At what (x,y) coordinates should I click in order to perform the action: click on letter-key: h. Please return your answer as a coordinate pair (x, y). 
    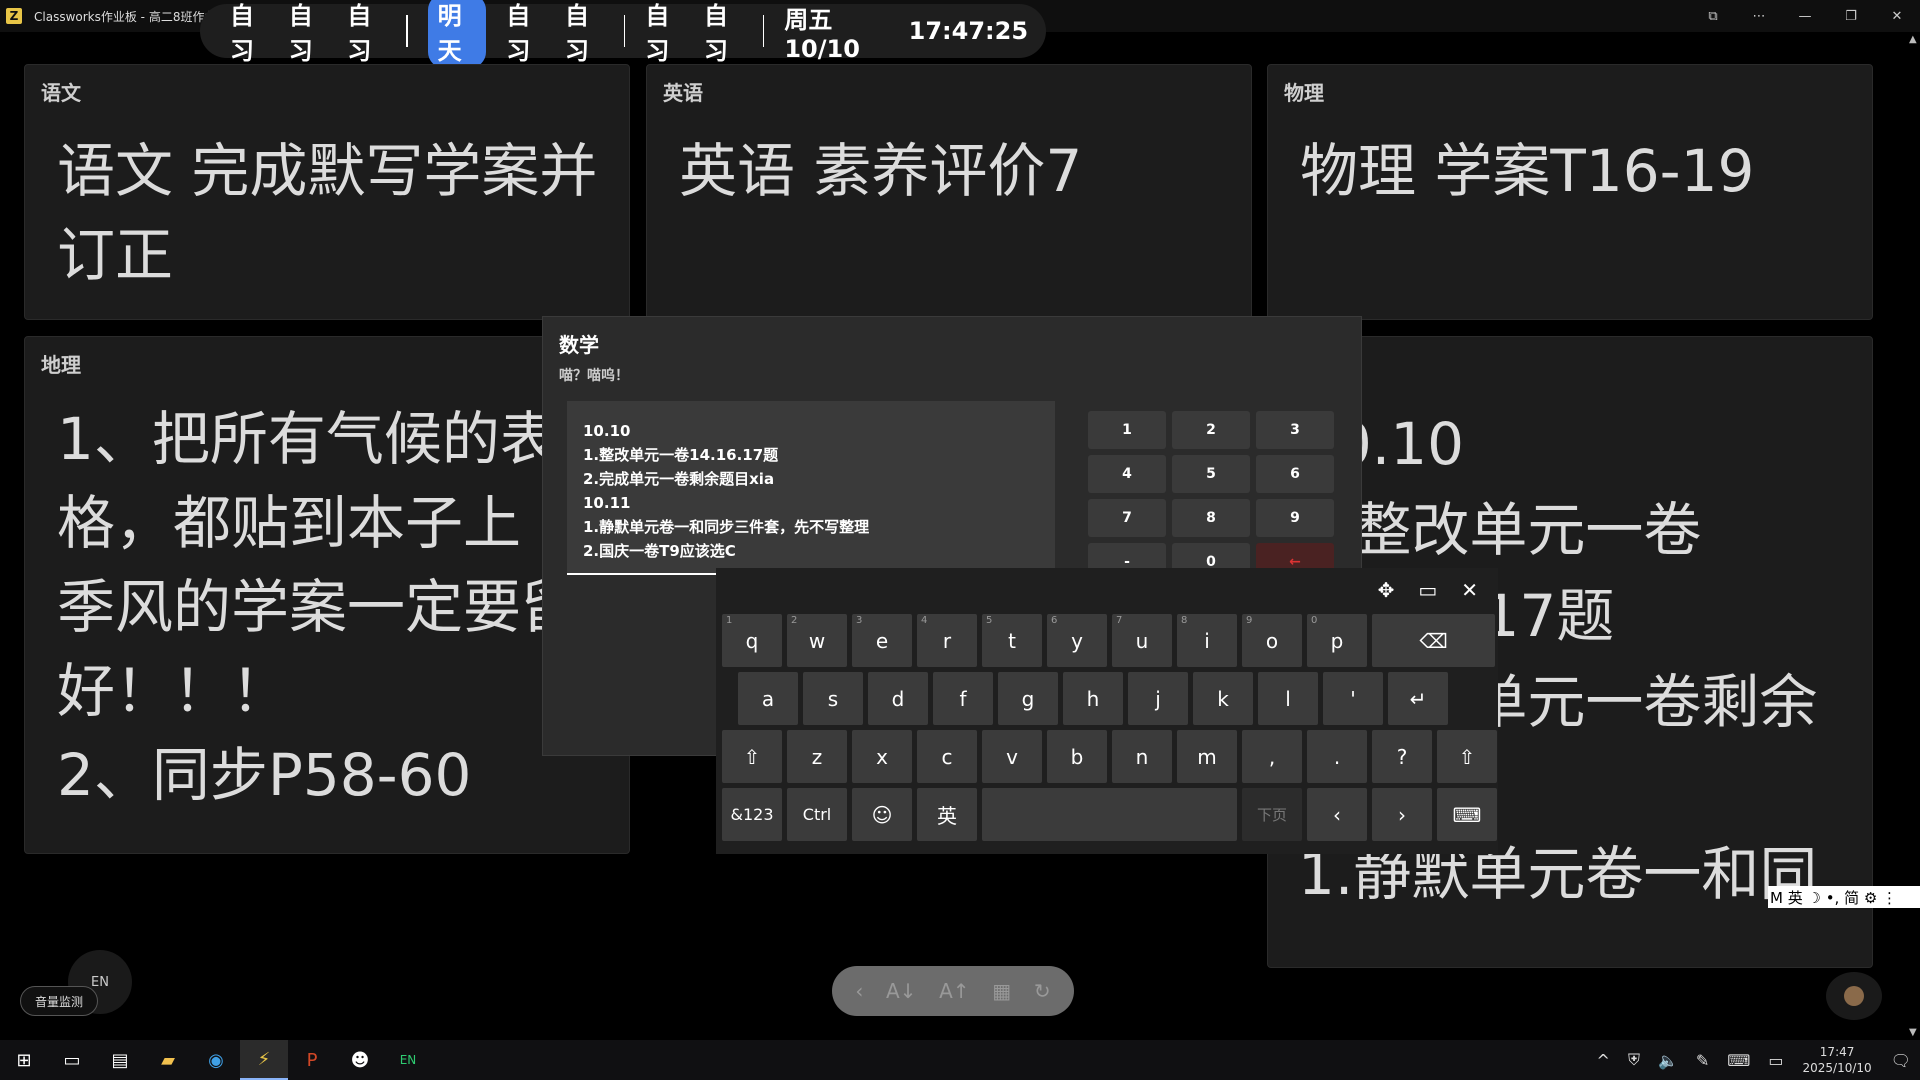
    Looking at the image, I should click on (1093, 698).